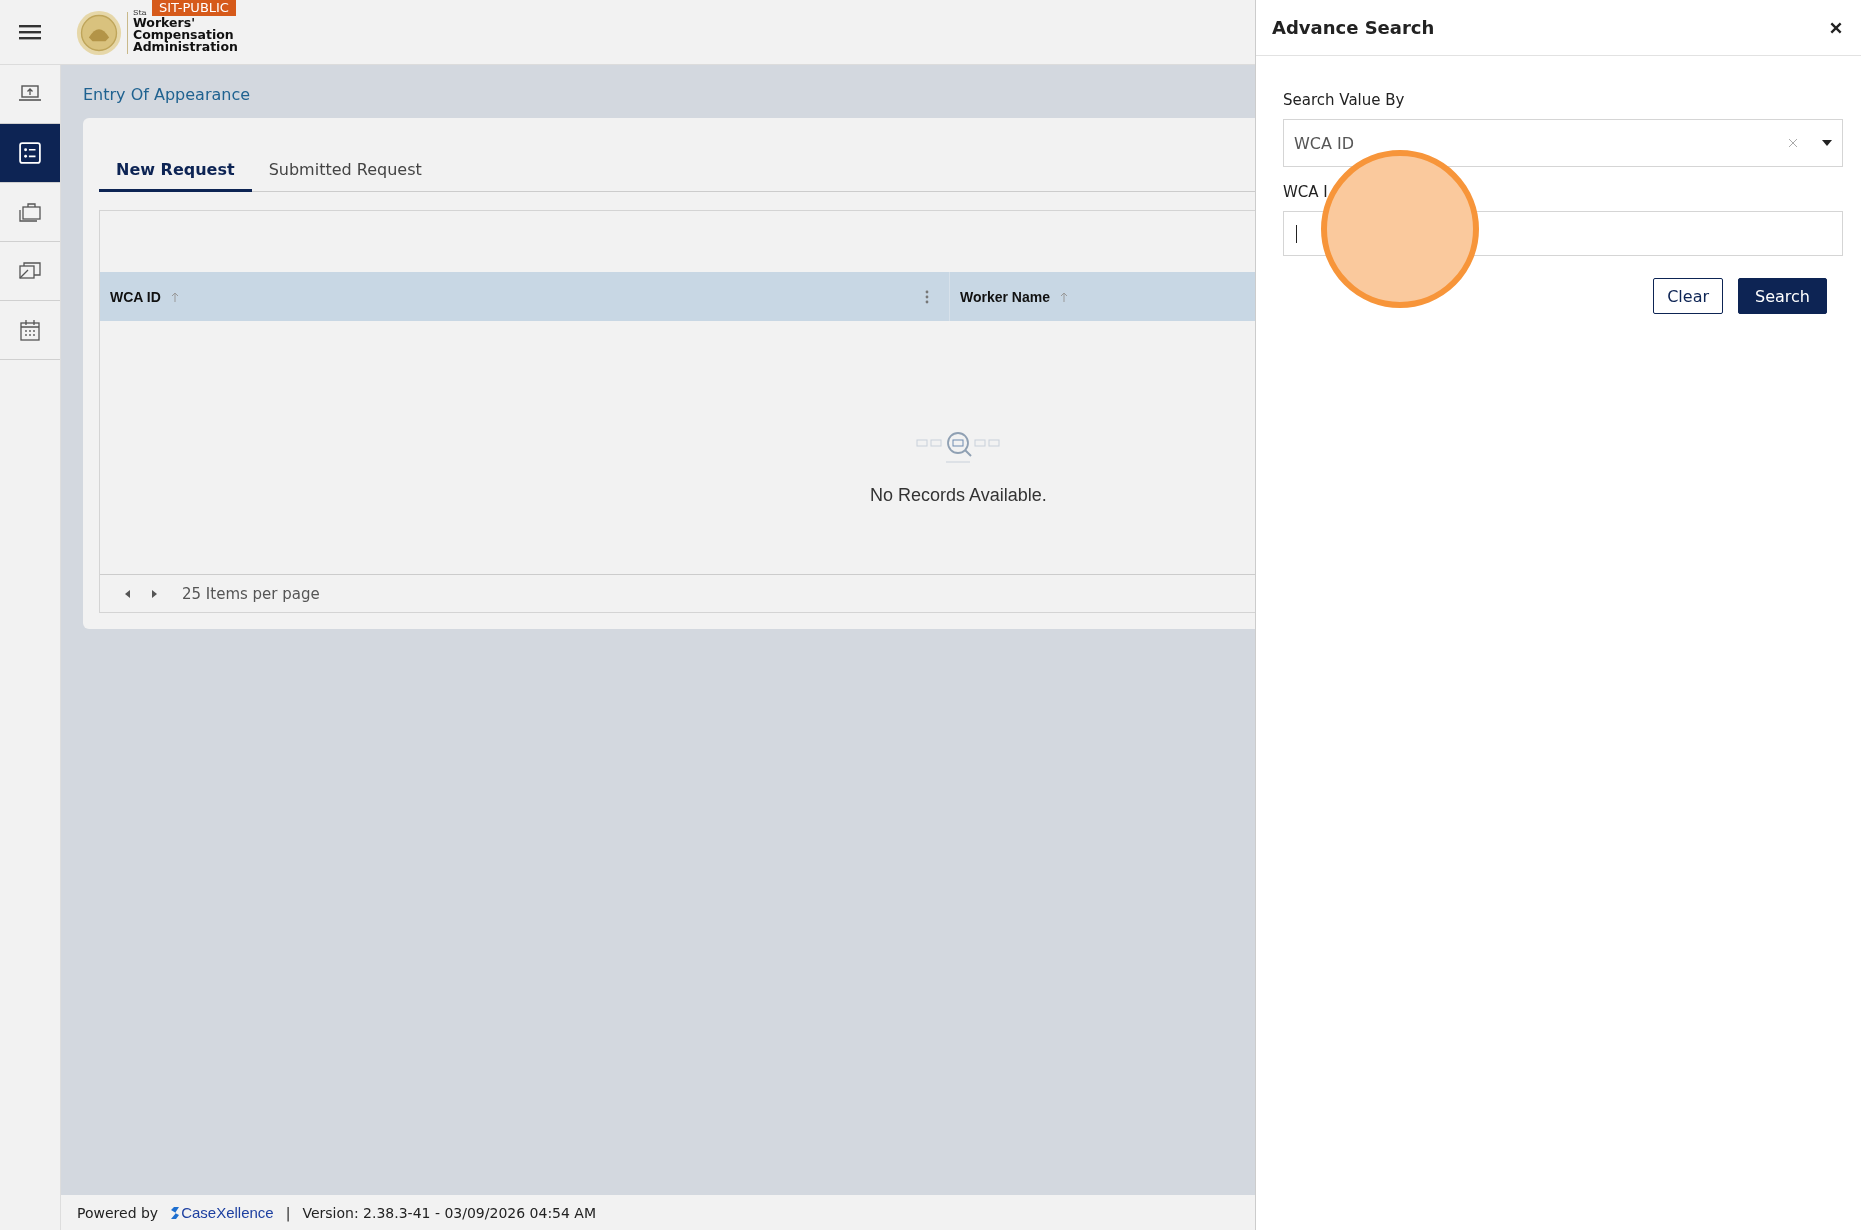 Image resolution: width=1861 pixels, height=1230 pixels. Describe the element at coordinates (185, 46) in the screenshot. I see `logo-text: Administration` at that location.